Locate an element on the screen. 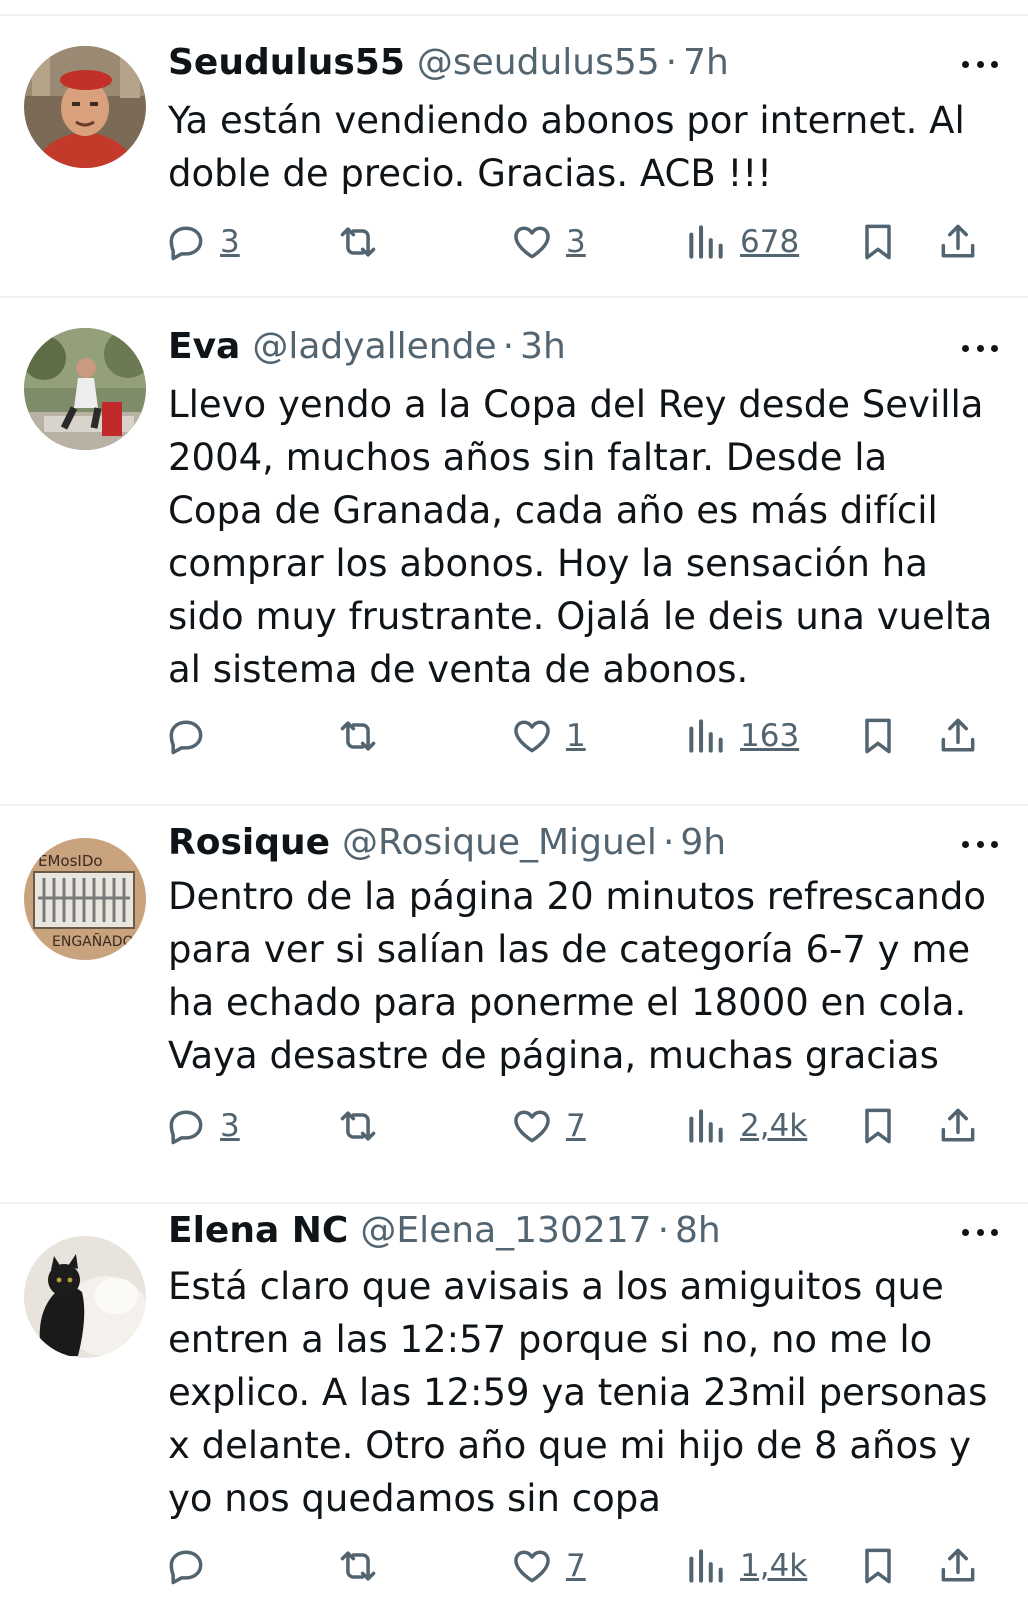  timestamp: 9h is located at coordinates (703, 843).